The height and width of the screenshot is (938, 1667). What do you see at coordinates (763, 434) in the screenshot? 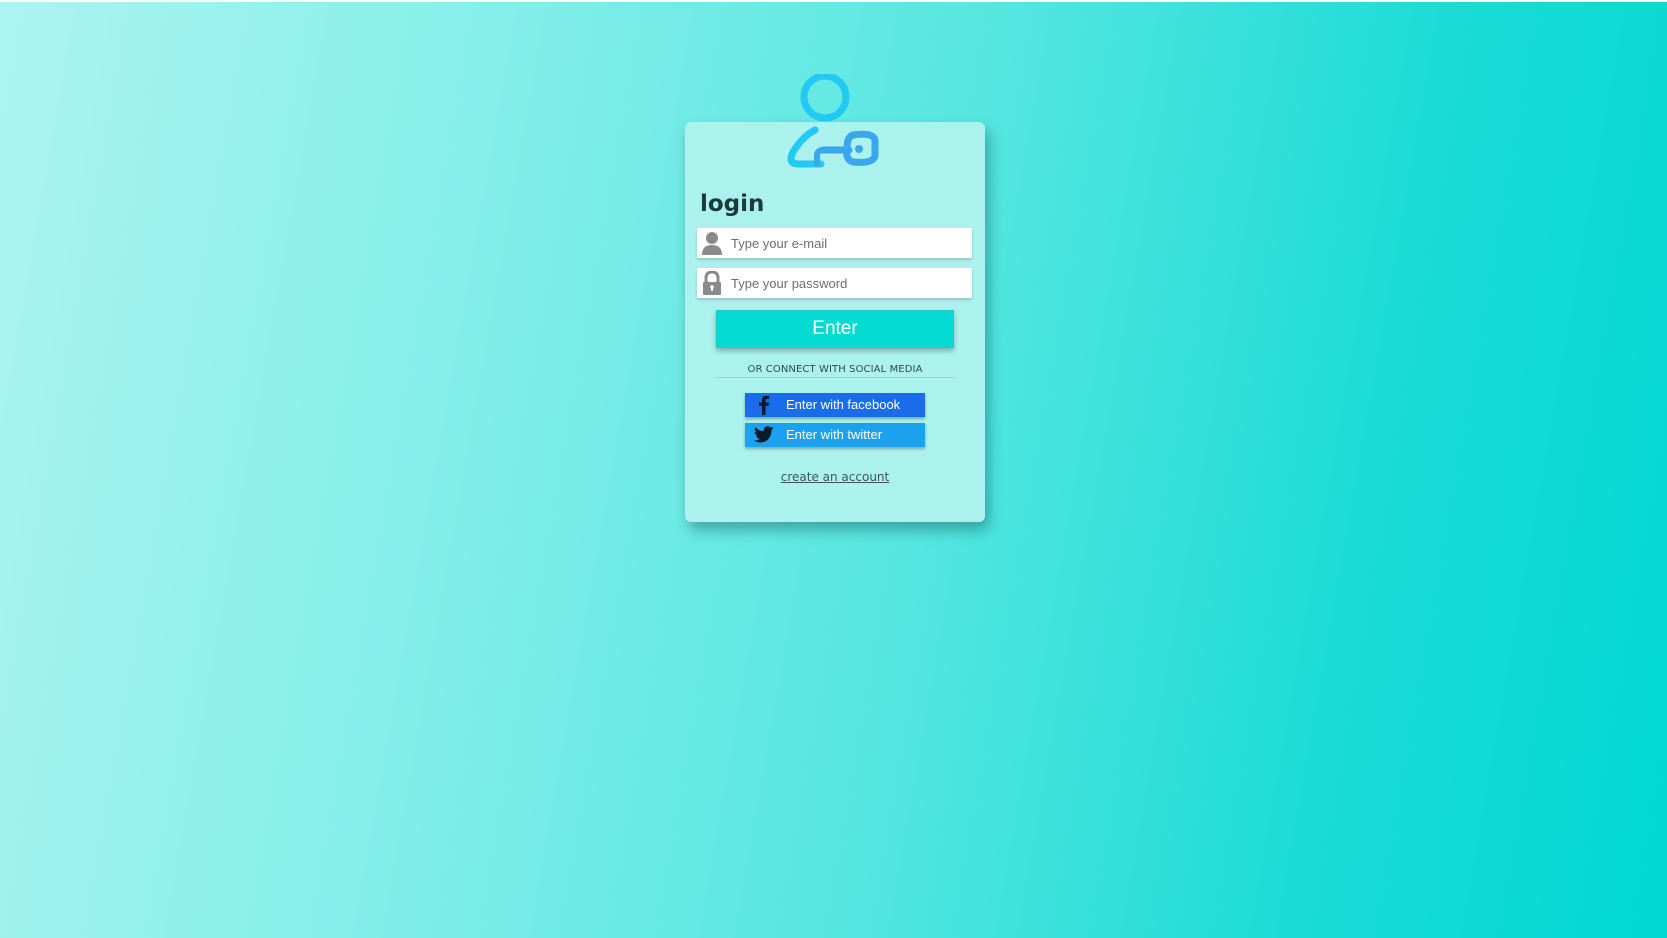
I see `twitter-icon` at bounding box center [763, 434].